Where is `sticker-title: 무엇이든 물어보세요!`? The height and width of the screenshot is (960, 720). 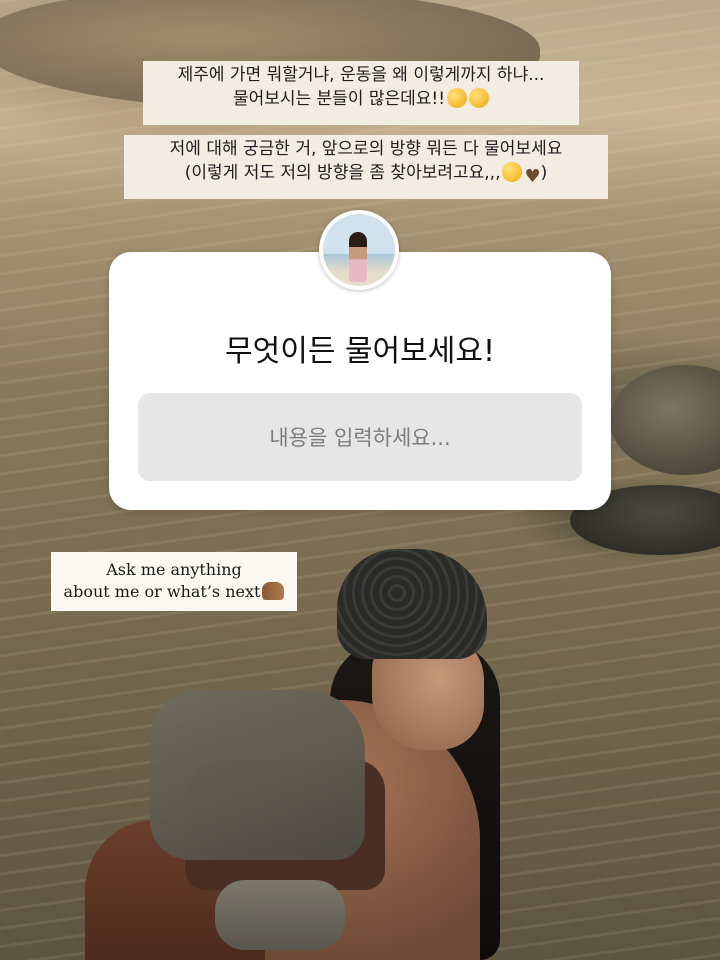 sticker-title: 무엇이든 물어보세요! is located at coordinates (360, 351).